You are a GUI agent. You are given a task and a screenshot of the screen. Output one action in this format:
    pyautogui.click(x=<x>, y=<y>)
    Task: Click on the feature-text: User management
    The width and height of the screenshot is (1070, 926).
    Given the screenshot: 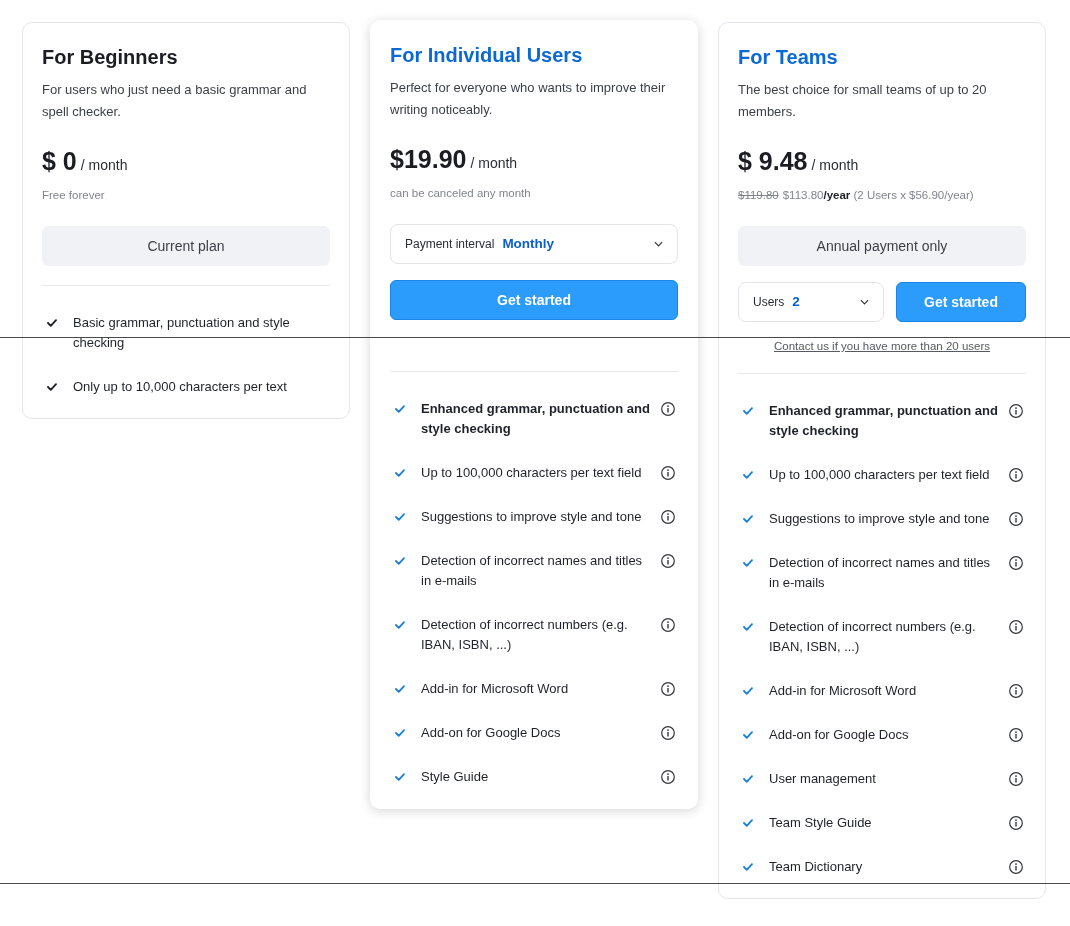 What is the action you would take?
    pyautogui.click(x=823, y=779)
    